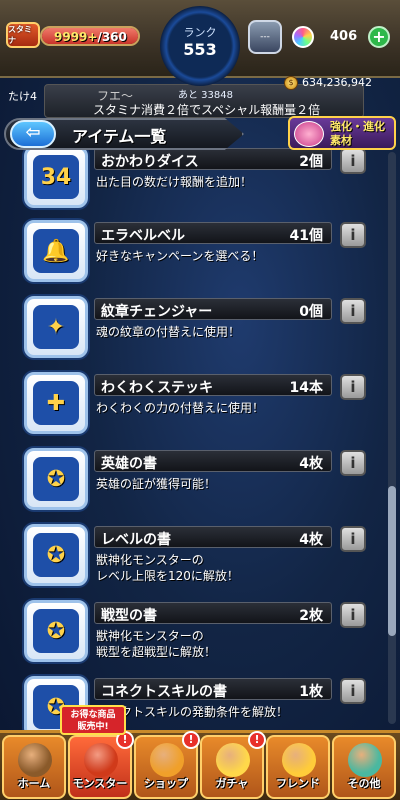 Image resolution: width=400 pixels, height=800 pixels. I want to click on evolution-material-label: 強化・進化 素材, so click(357, 133).